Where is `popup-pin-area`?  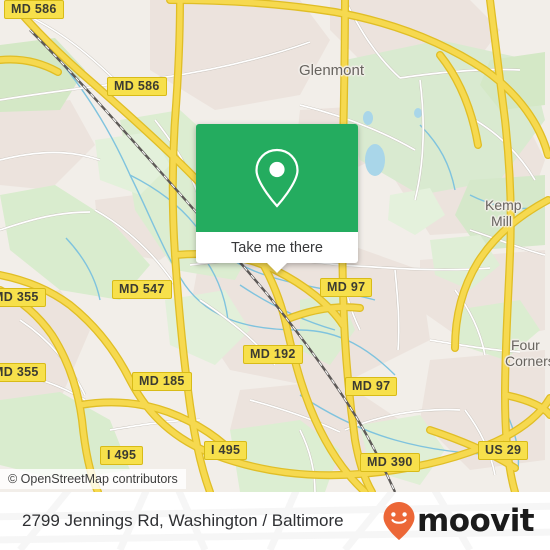
popup-pin-area is located at coordinates (277, 178).